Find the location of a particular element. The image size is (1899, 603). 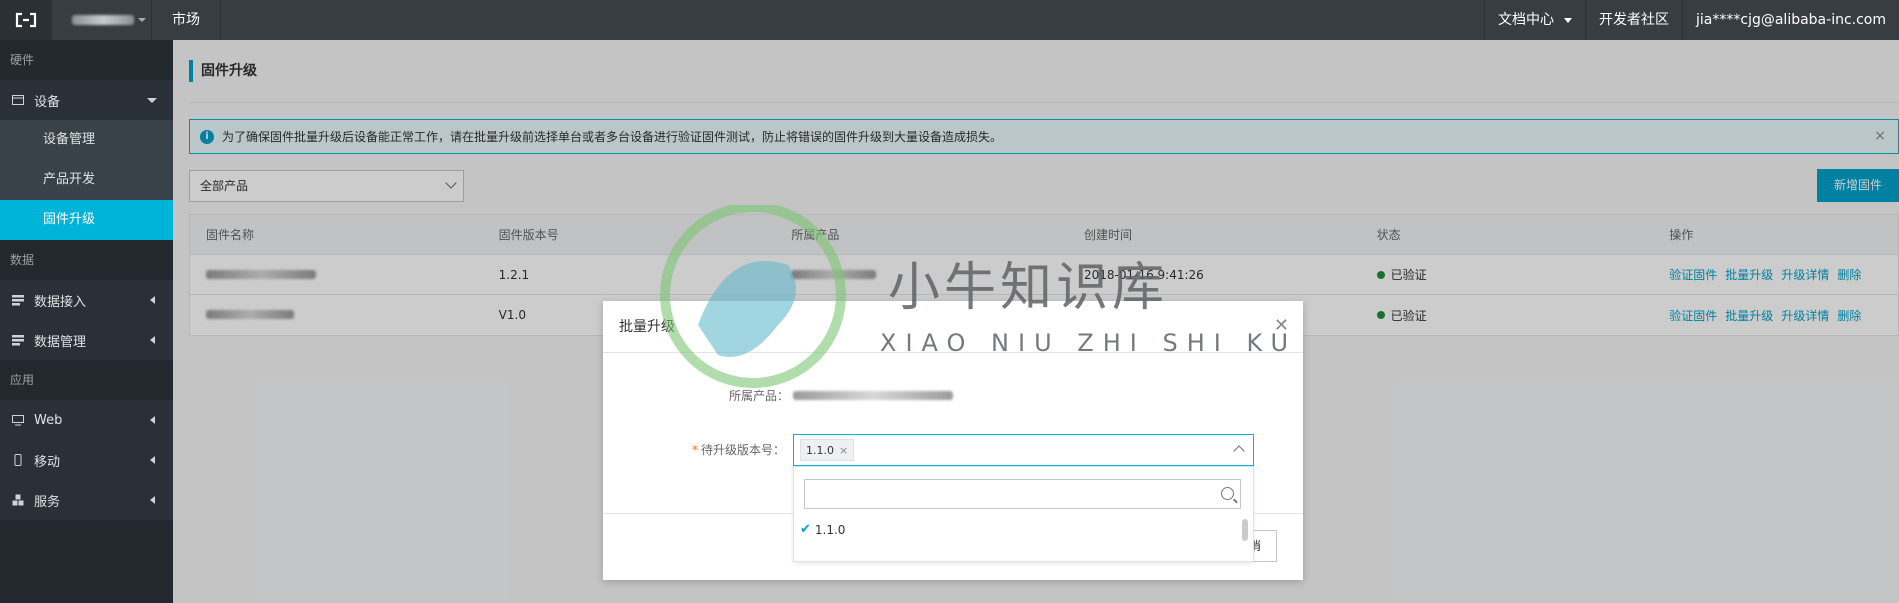

region-selector is located at coordinates (102, 20).